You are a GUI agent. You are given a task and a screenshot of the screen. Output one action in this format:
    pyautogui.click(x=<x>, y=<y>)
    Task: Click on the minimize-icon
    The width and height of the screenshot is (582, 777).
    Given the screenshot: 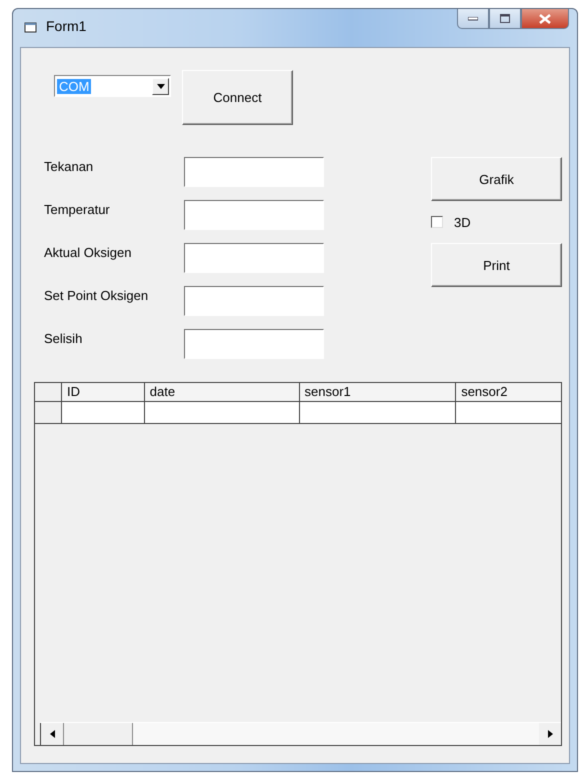 What is the action you would take?
    pyautogui.click(x=473, y=18)
    